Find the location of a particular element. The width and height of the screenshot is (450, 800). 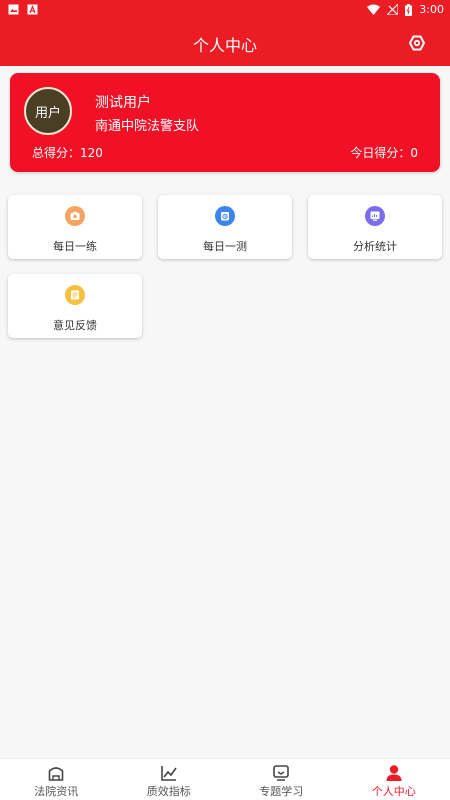

hexagon-settings-icon is located at coordinates (417, 43).